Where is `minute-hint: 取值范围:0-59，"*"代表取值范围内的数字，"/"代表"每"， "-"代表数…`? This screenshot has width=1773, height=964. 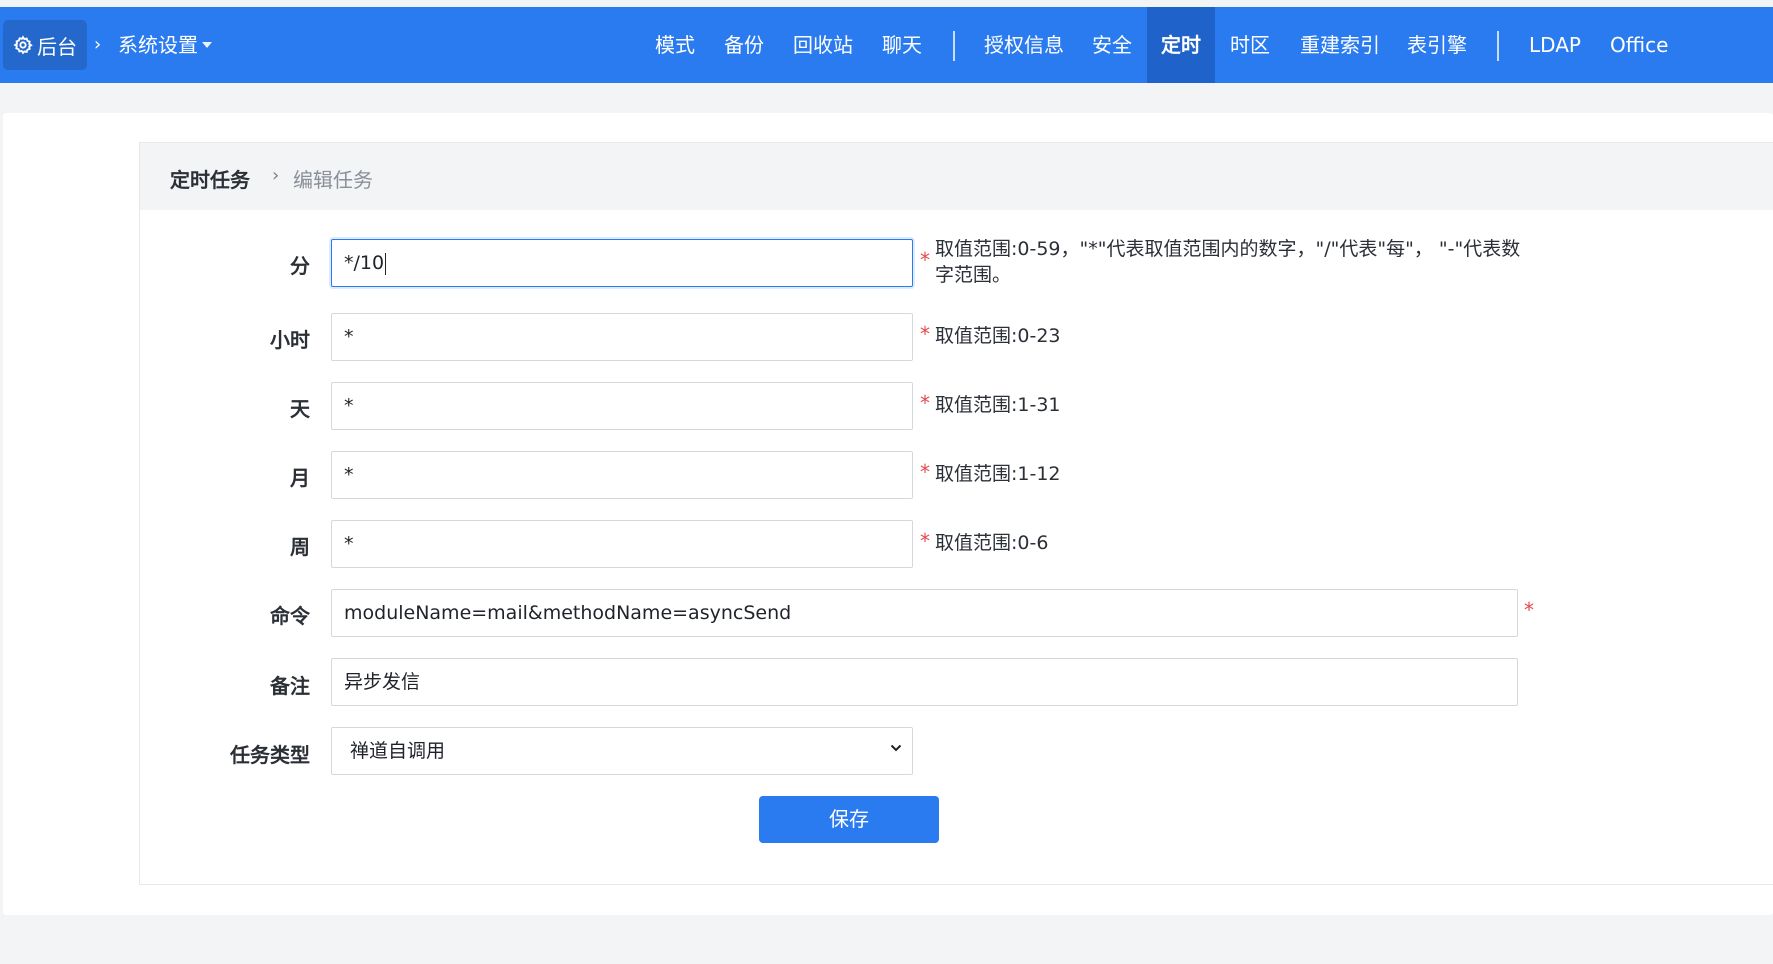 minute-hint: 取值范围:0-59，"*"代表取值范围内的数字，"/"代表"每"， "-"代表数… is located at coordinates (1228, 262).